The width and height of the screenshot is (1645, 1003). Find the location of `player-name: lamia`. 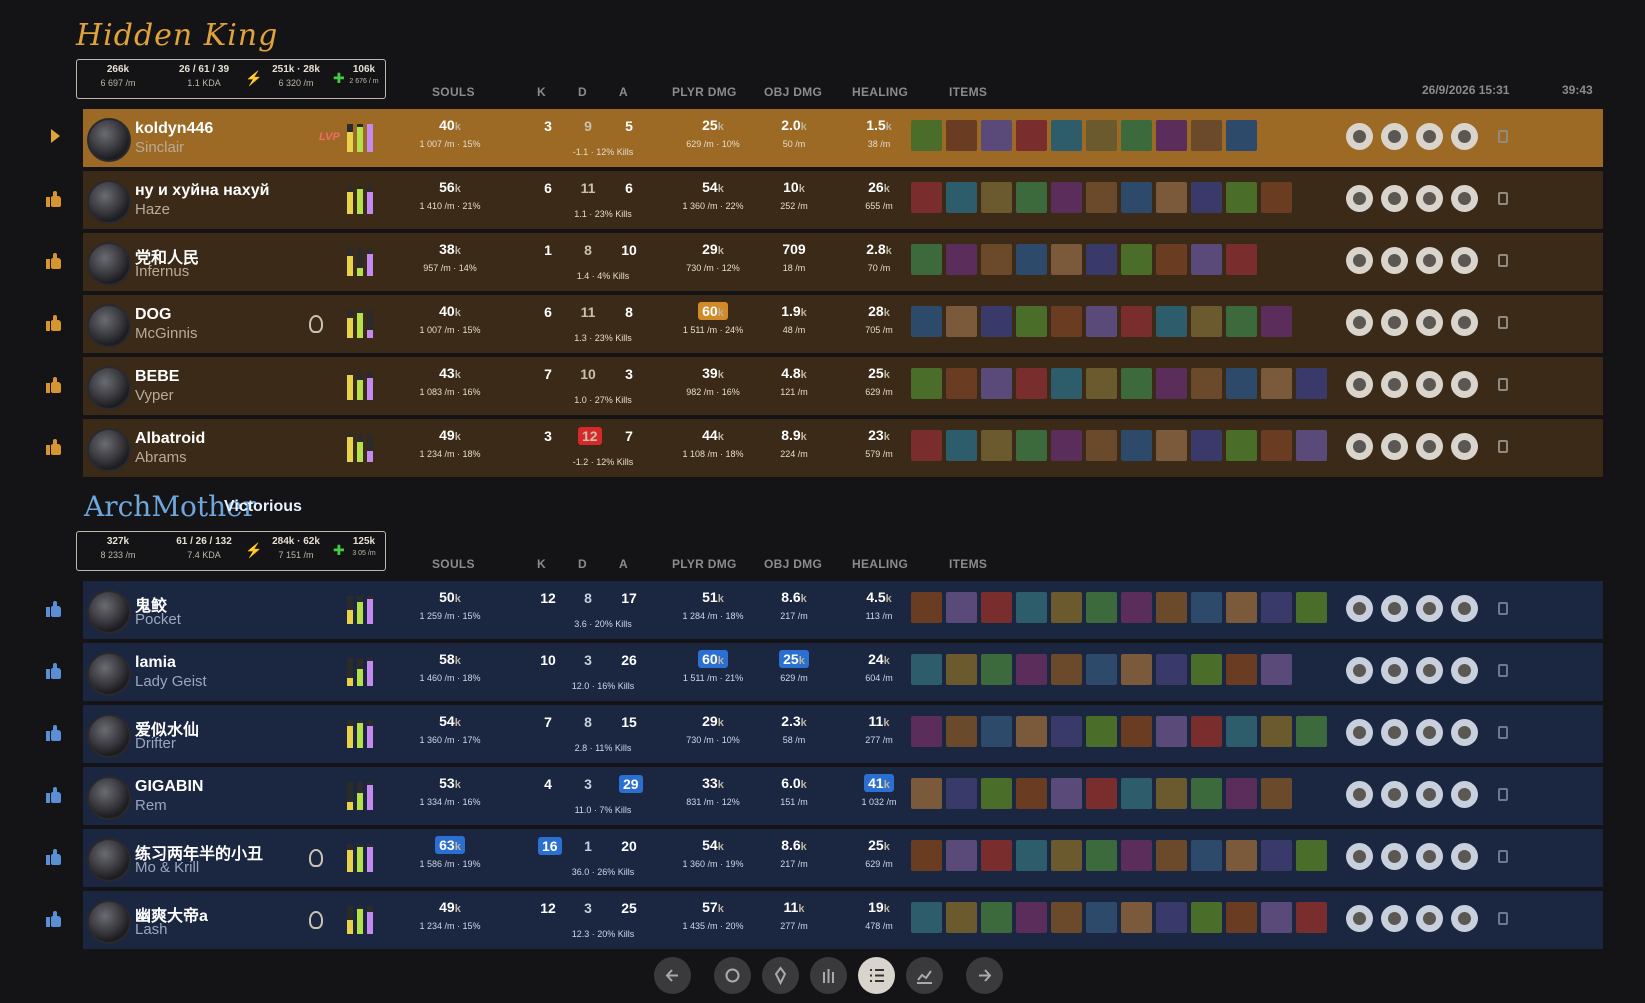

player-name: lamia is located at coordinates (155, 663).